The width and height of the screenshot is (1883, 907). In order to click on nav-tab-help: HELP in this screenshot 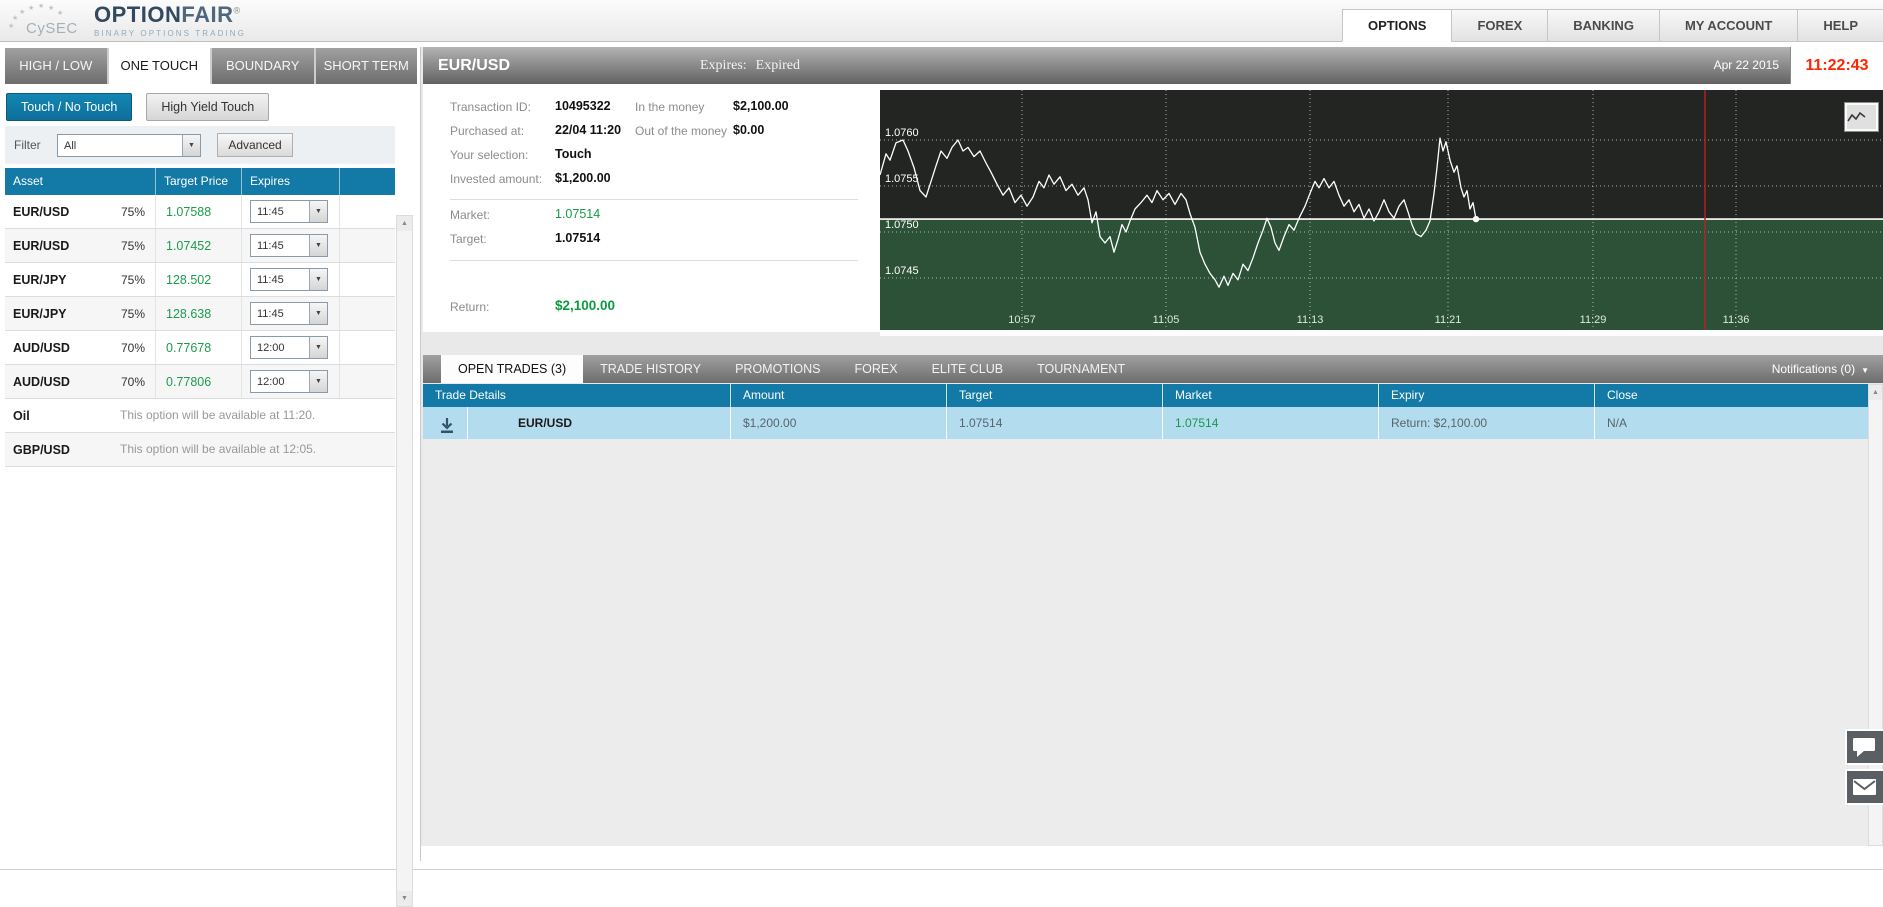, I will do `click(1840, 25)`.